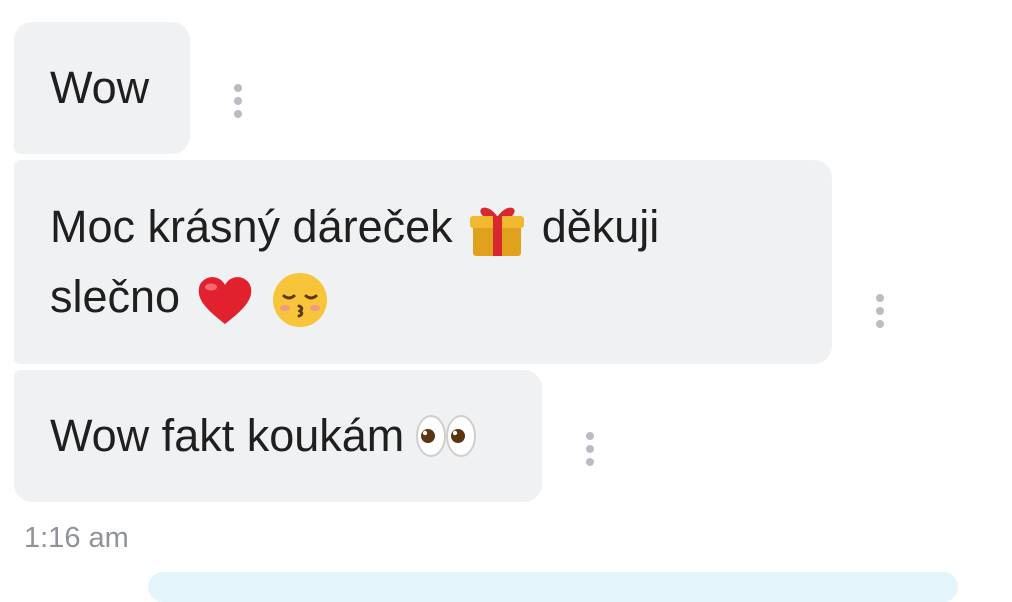 The width and height of the screenshot is (1012, 602). Describe the element at coordinates (227, 435) in the screenshot. I see `message-text: Wow fakt koukám` at that location.